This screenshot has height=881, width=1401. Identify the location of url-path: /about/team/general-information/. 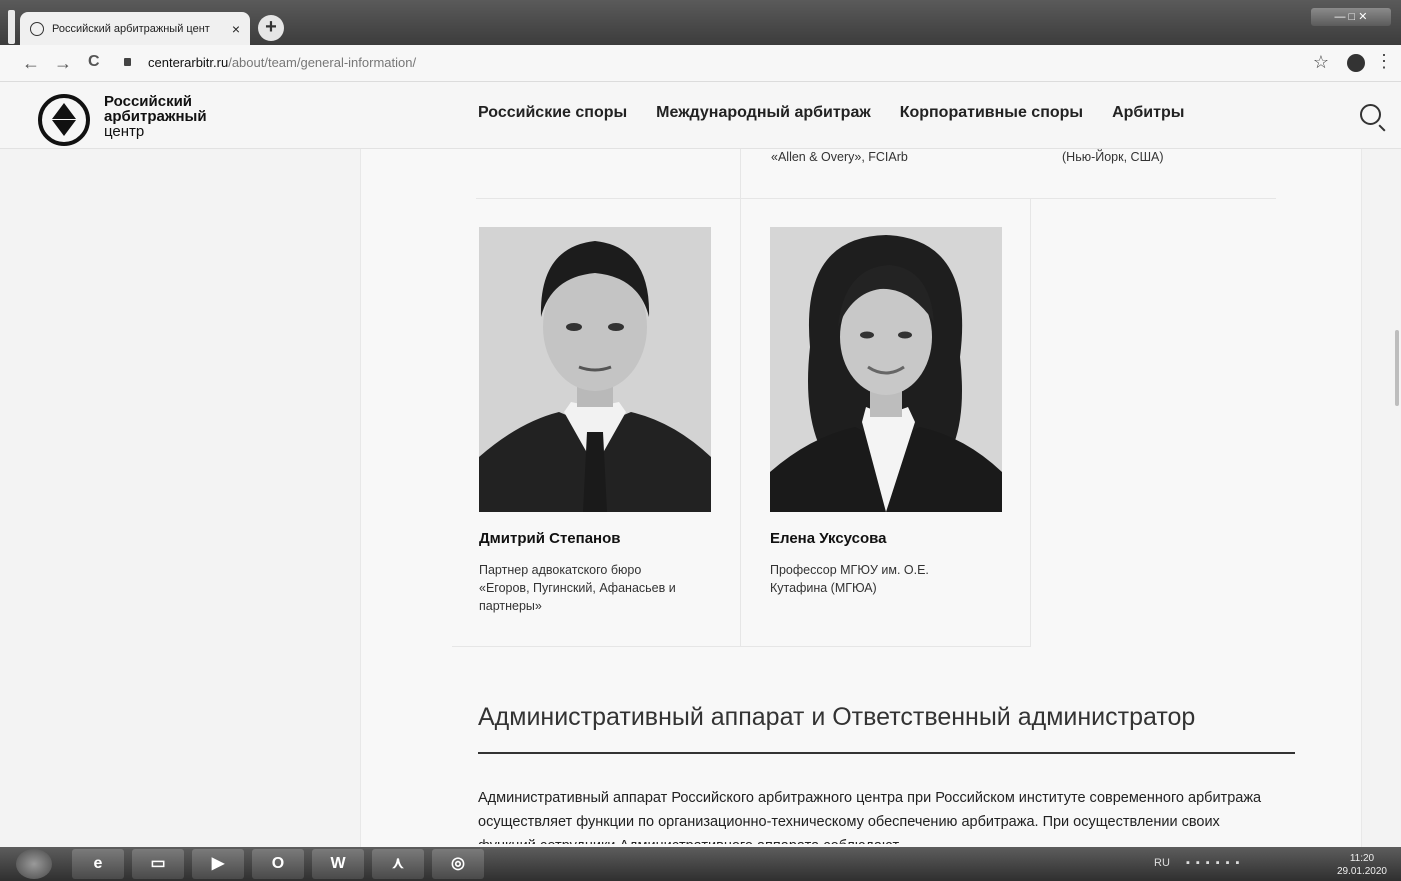
(322, 62).